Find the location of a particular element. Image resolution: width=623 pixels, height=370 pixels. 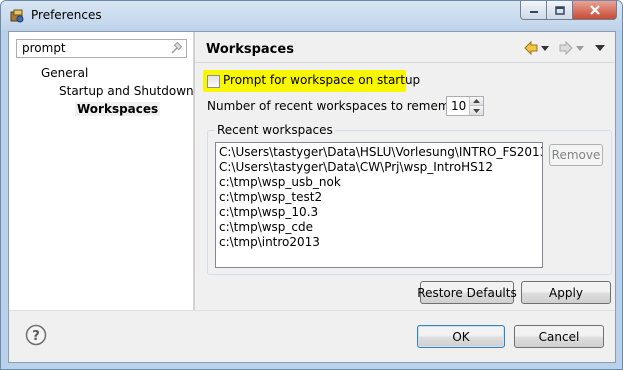

spinner-down-button is located at coordinates (476, 110).